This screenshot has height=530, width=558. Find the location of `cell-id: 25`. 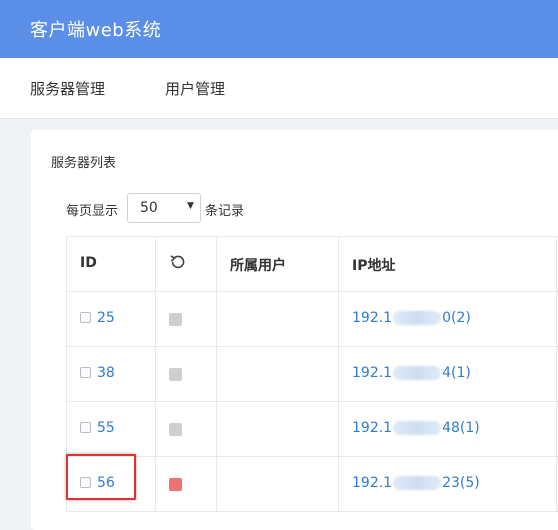

cell-id: 25 is located at coordinates (111, 319).